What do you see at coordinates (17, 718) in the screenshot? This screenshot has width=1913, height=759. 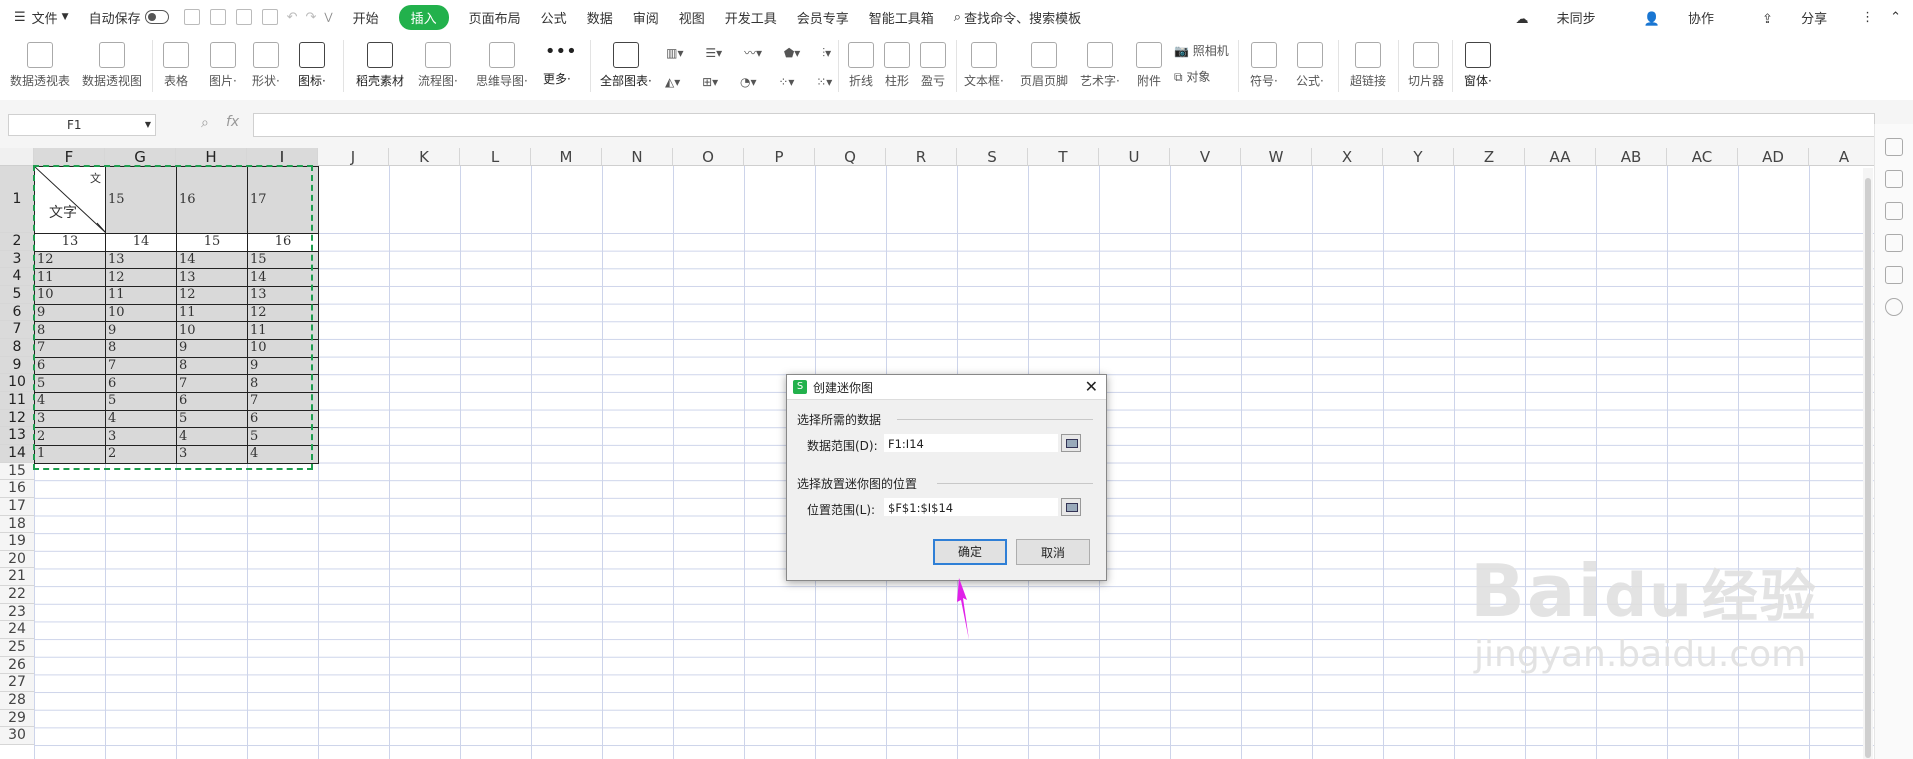 I see `row-header: 29` at bounding box center [17, 718].